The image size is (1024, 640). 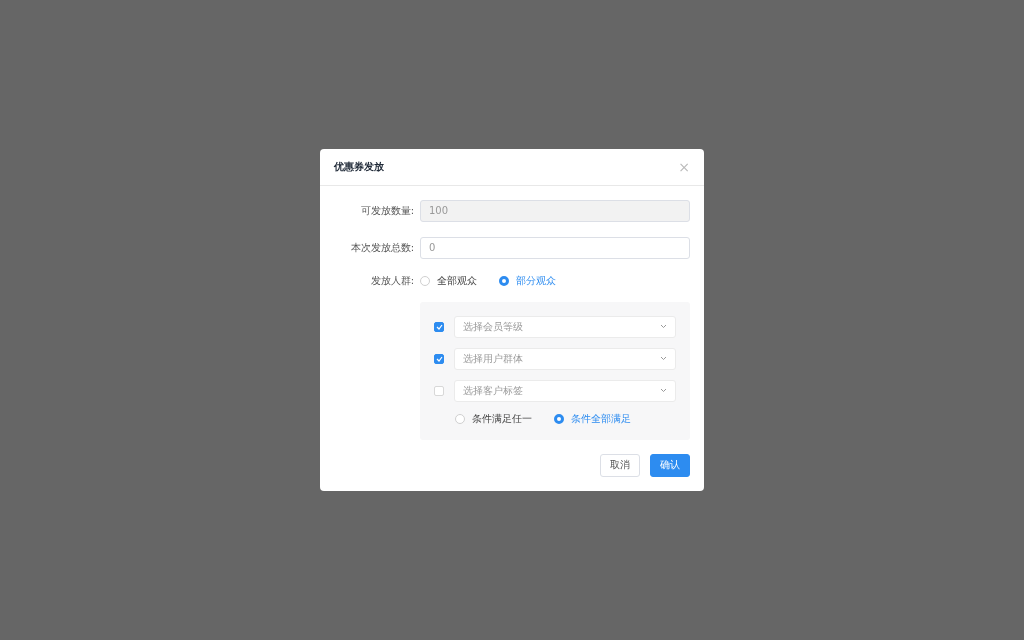 What do you see at coordinates (457, 280) in the screenshot?
I see `radio-label: 全部观众` at bounding box center [457, 280].